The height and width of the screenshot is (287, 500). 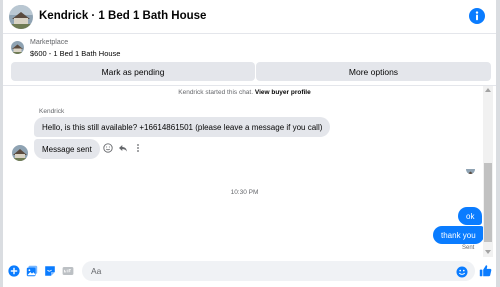 What do you see at coordinates (488, 202) in the screenshot?
I see `scrollbar-thumb` at bounding box center [488, 202].